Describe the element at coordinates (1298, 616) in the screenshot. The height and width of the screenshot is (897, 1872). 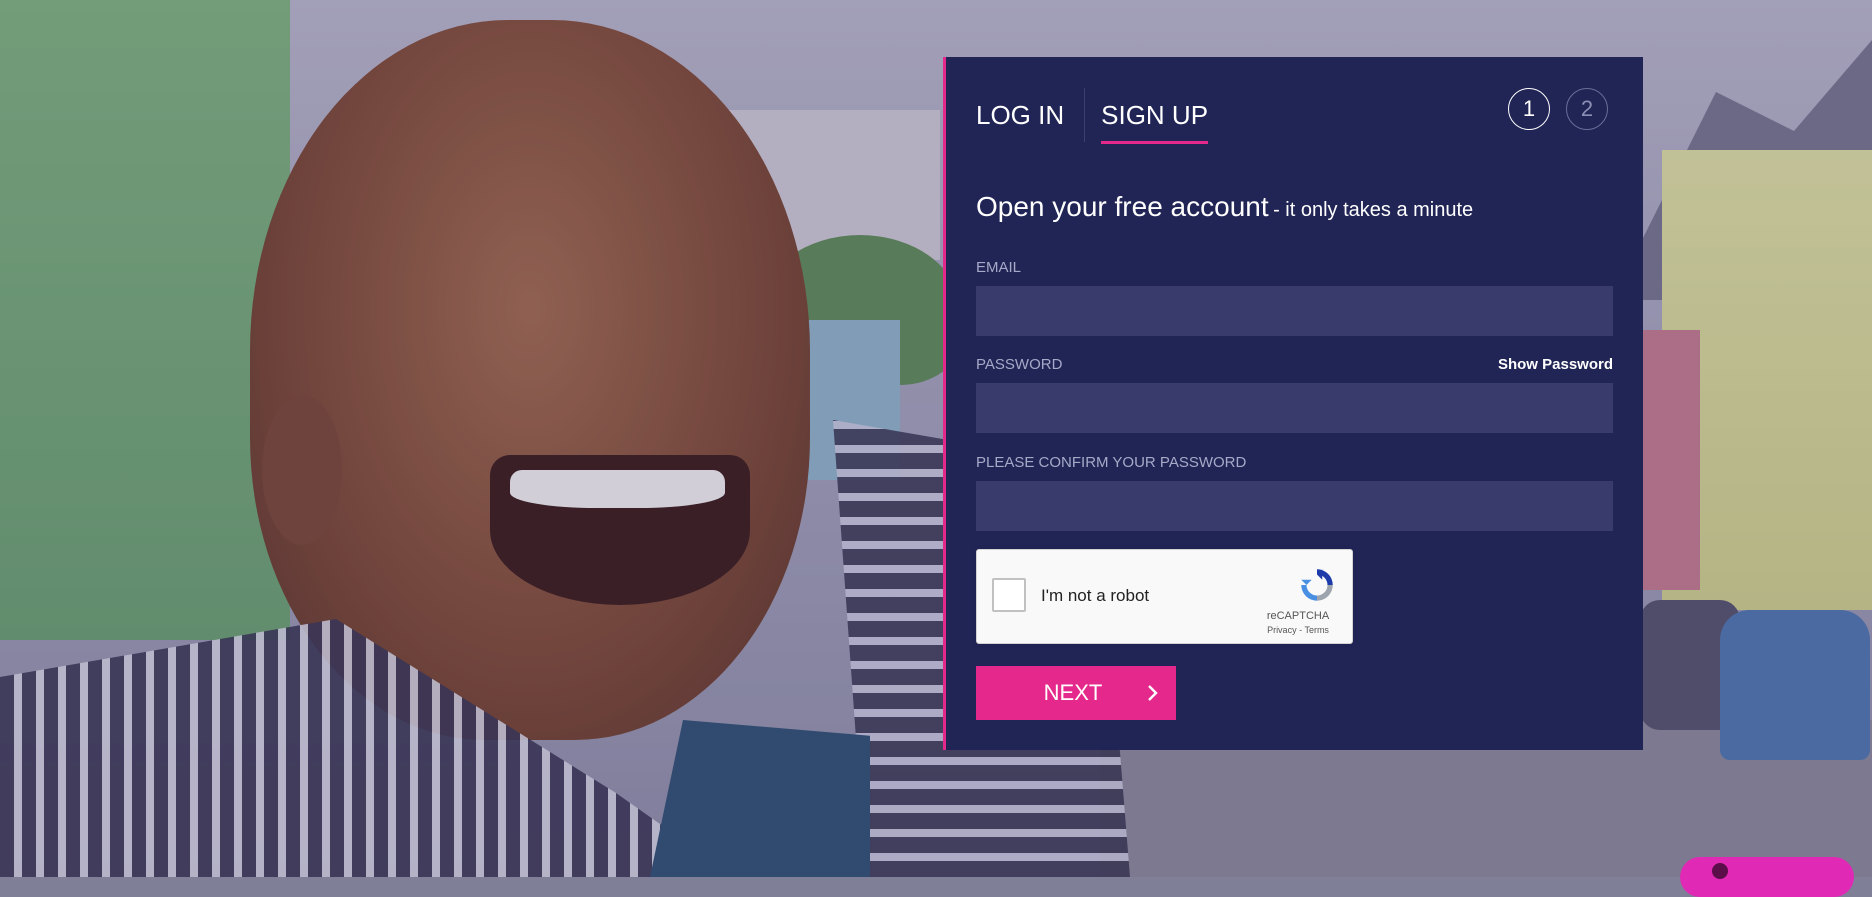
I see `recaptcha-brand: reCAPTCHA` at that location.